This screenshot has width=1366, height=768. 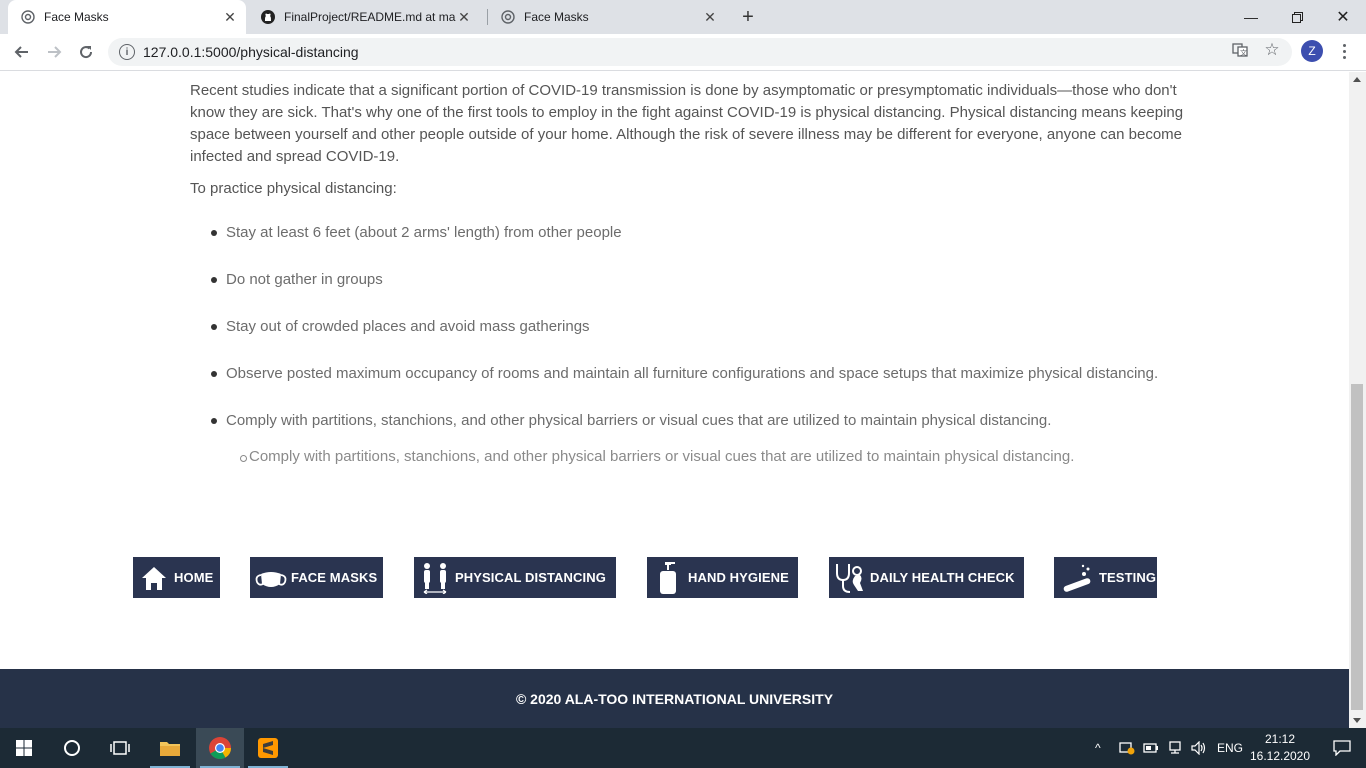 What do you see at coordinates (530, 577) in the screenshot?
I see `nav-label: PHYSICAL DISTANCING` at bounding box center [530, 577].